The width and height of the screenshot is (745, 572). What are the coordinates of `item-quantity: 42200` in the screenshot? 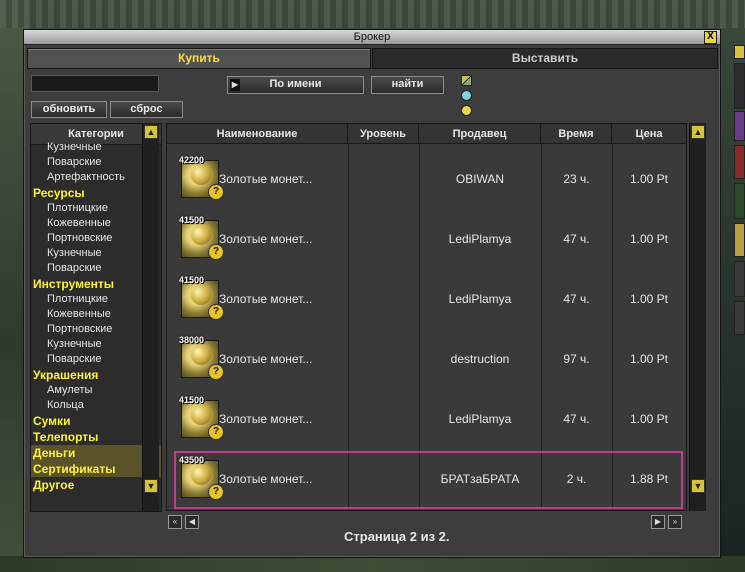 It's located at (192, 160).